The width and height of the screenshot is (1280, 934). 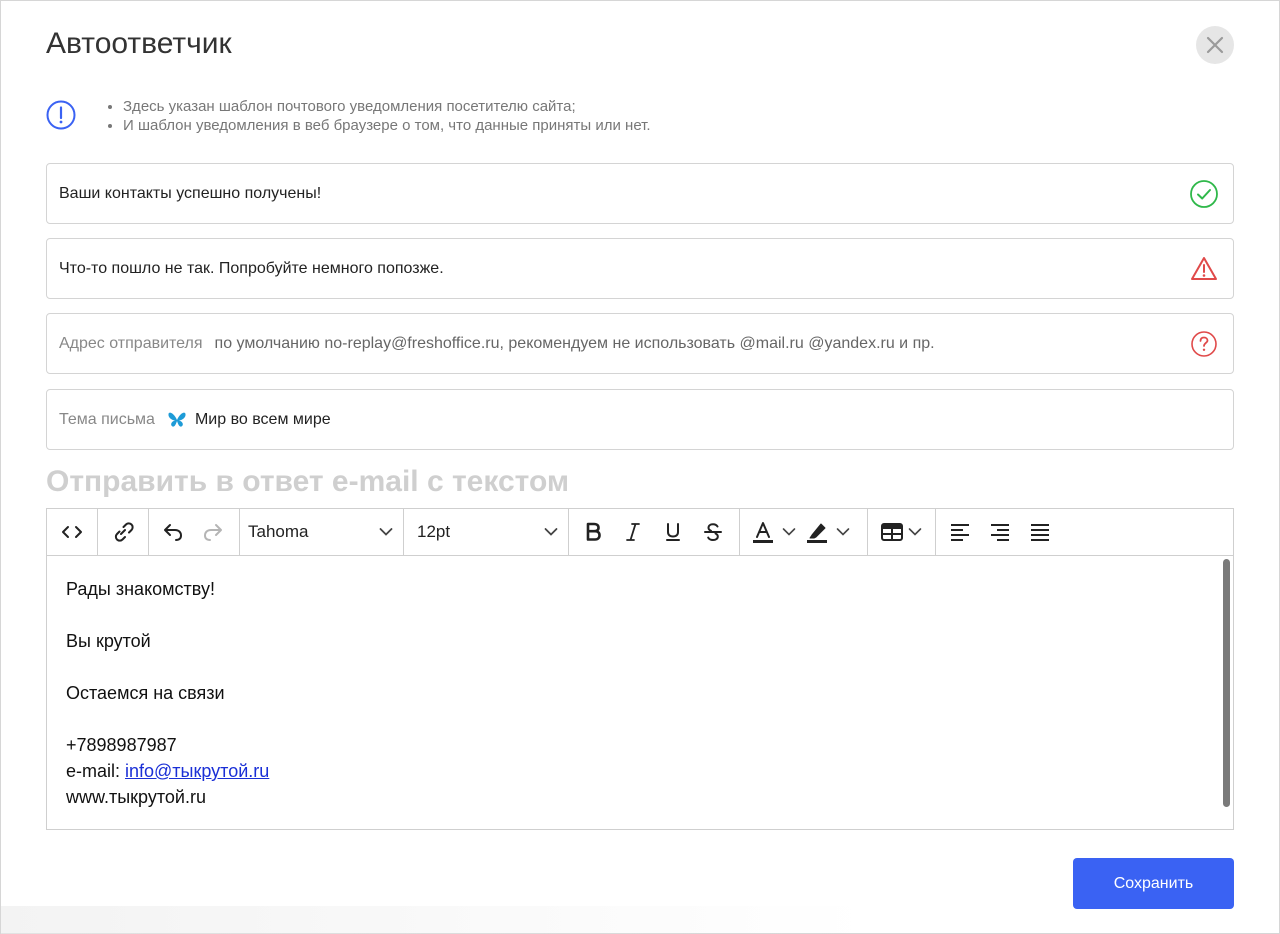 What do you see at coordinates (145, 693) in the screenshot?
I see `content-line: Остаемся на связи` at bounding box center [145, 693].